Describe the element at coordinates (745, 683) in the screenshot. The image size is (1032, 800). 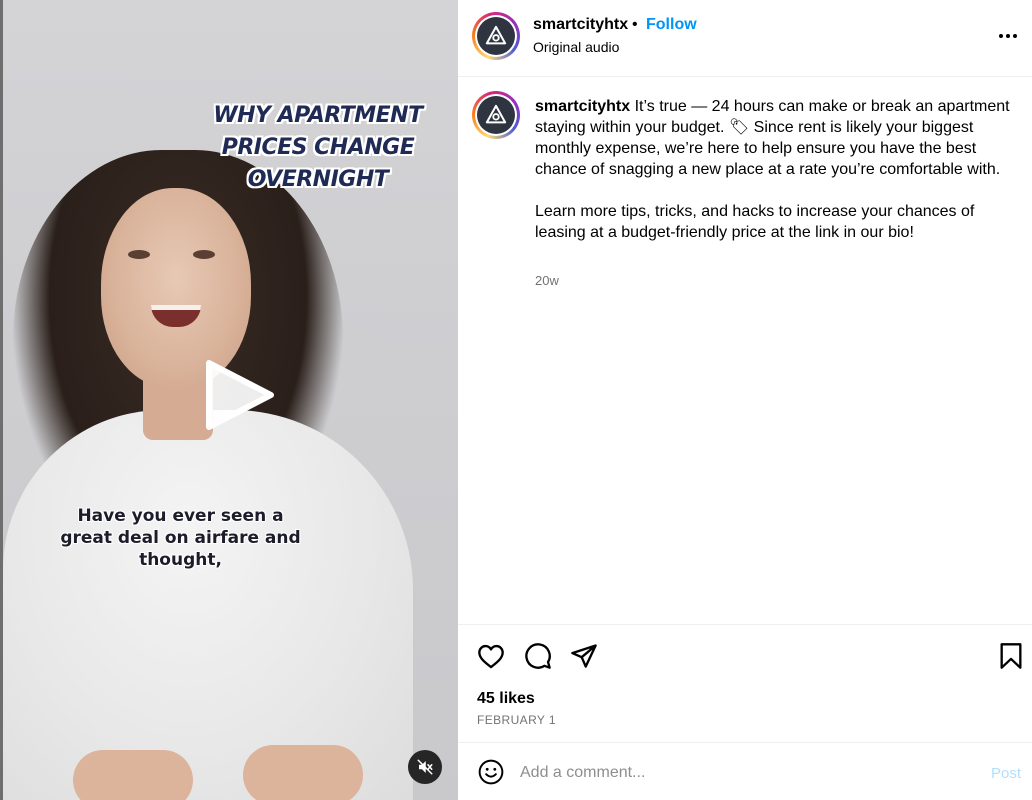
I see `actions-bar: 45 likes FEBRUARY 1` at that location.